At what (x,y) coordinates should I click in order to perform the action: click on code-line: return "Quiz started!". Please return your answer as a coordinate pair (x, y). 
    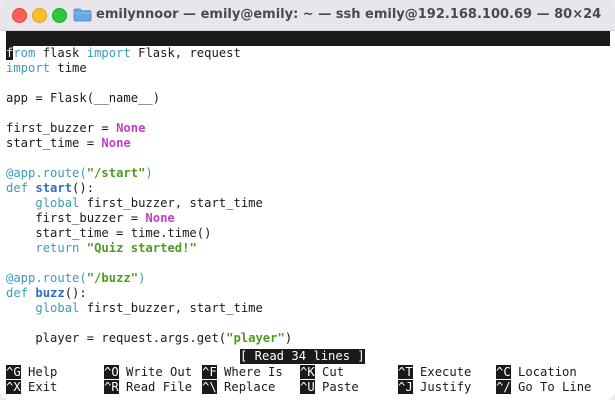
    Looking at the image, I should click on (101, 248).